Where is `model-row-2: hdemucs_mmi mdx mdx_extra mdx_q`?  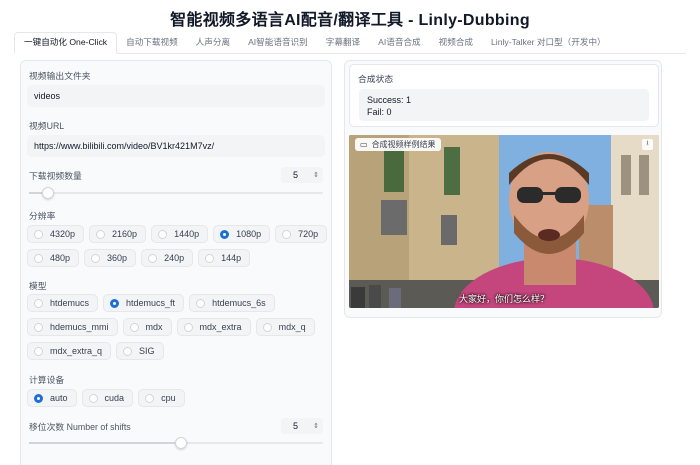
model-row-2: hdemucs_mmi mdx mdx_extra mdx_q is located at coordinates (171, 327).